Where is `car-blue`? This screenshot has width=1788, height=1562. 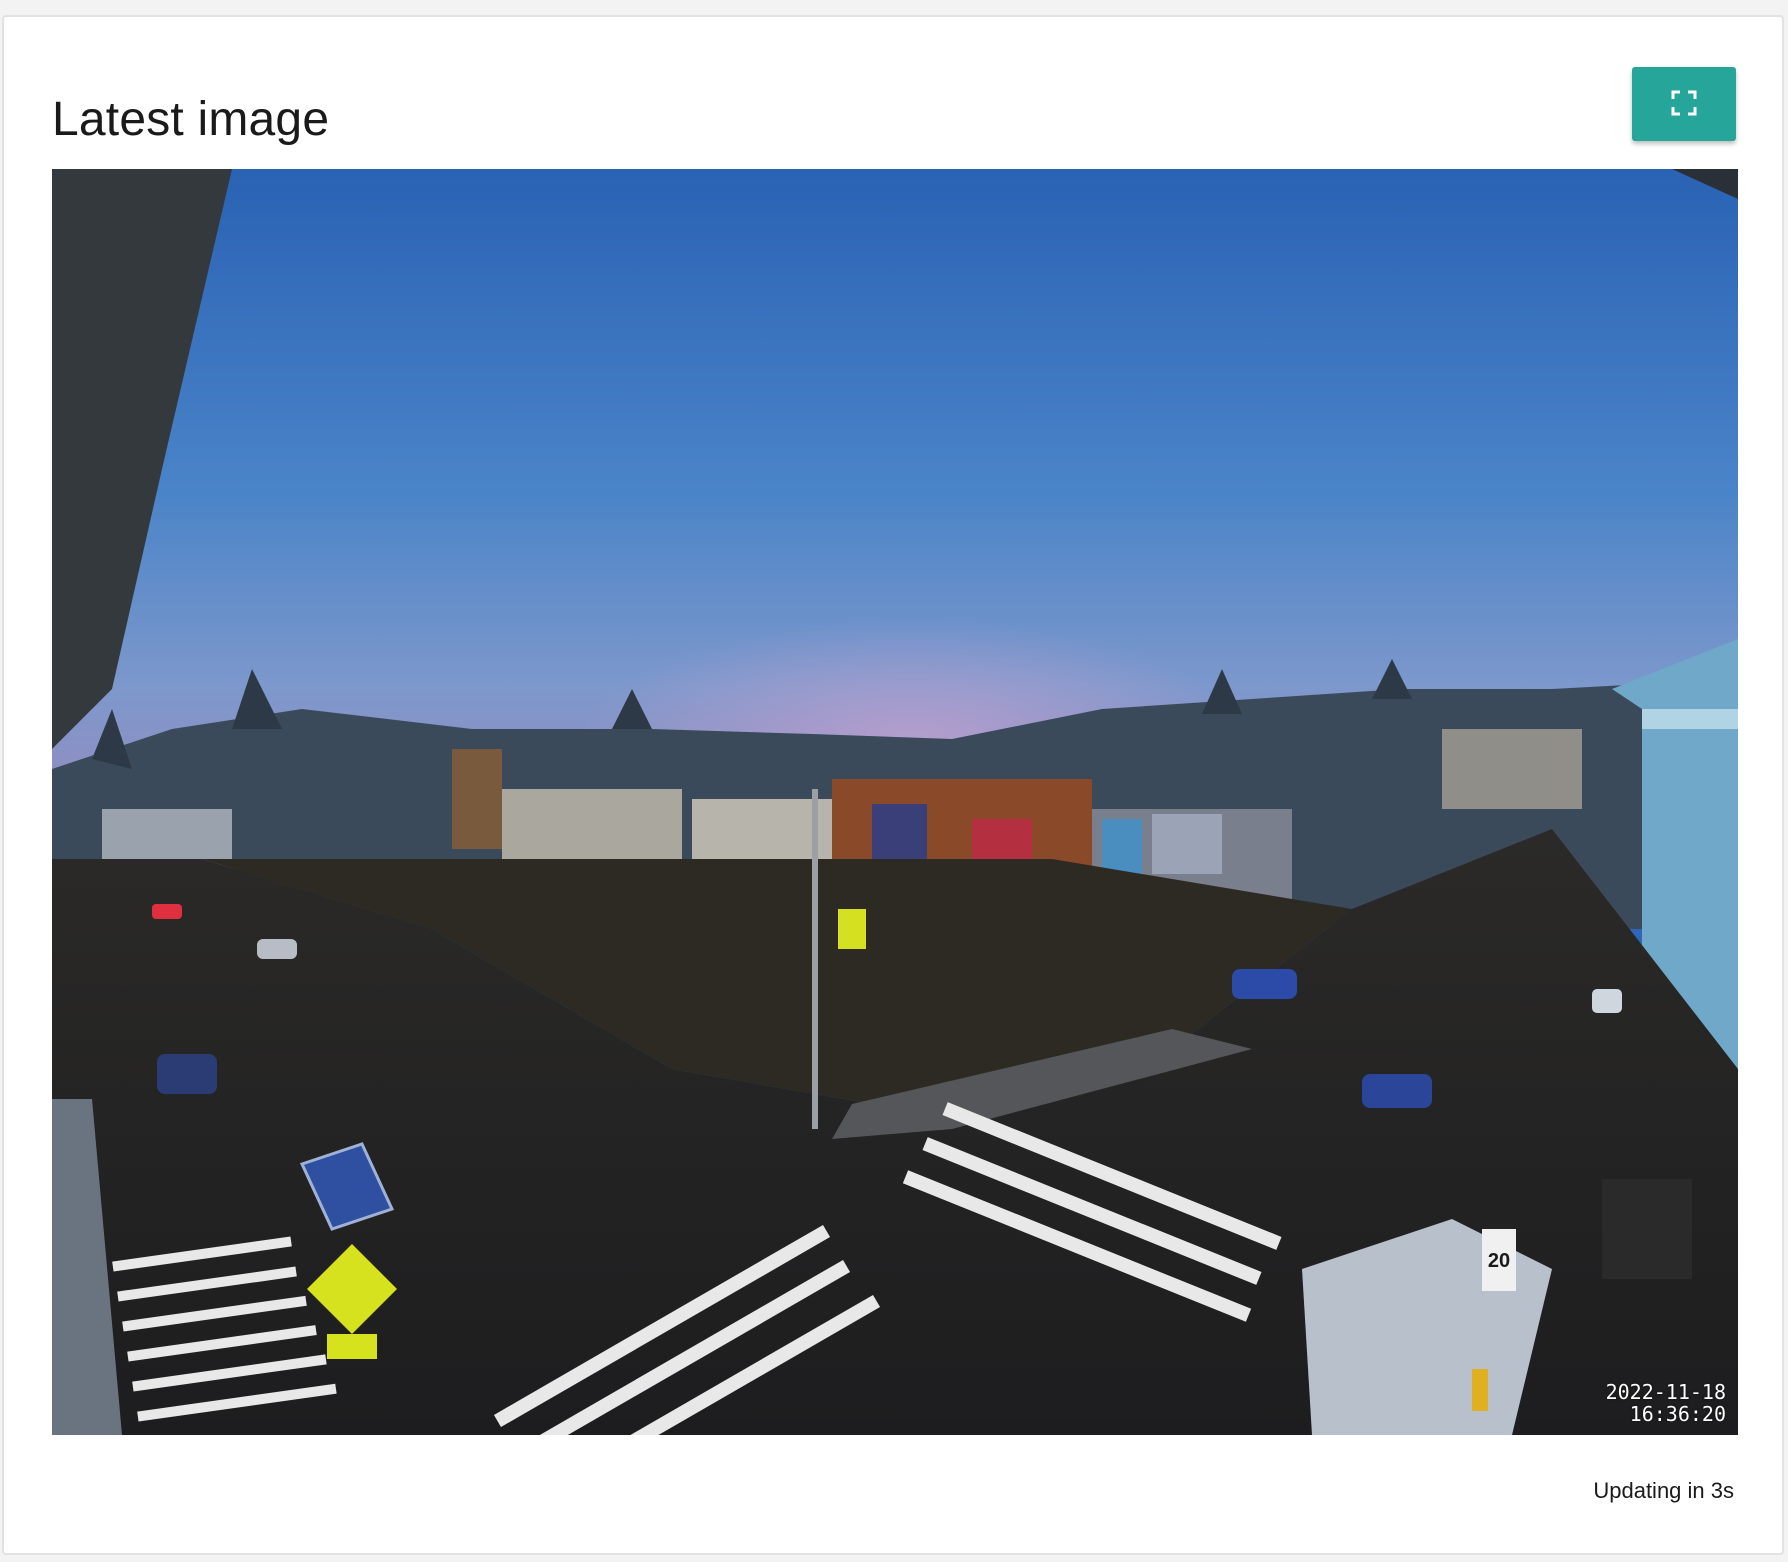
car-blue is located at coordinates (1264, 984).